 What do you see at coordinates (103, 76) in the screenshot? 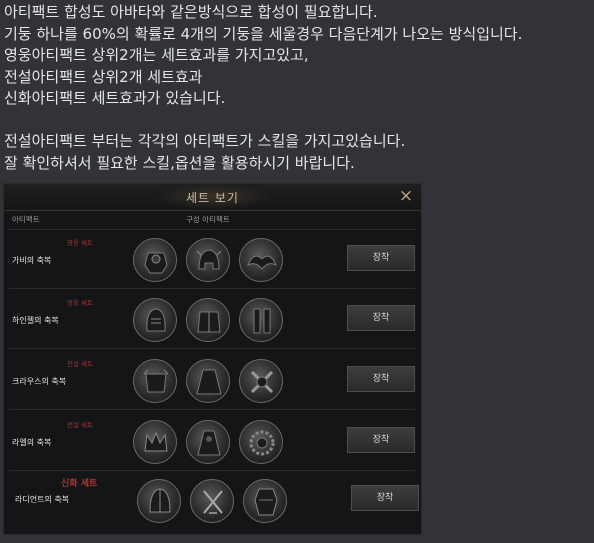
I see `message-line-4: 전설아티팩트 상위2개 세트효과` at bounding box center [103, 76].